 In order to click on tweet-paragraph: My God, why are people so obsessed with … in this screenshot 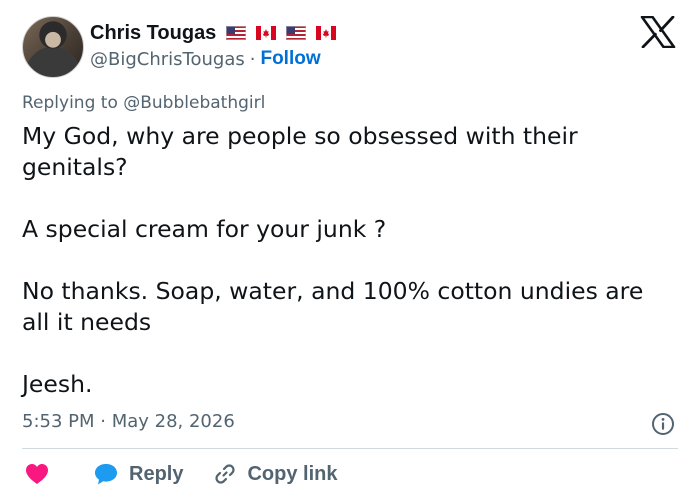, I will do `click(300, 151)`.